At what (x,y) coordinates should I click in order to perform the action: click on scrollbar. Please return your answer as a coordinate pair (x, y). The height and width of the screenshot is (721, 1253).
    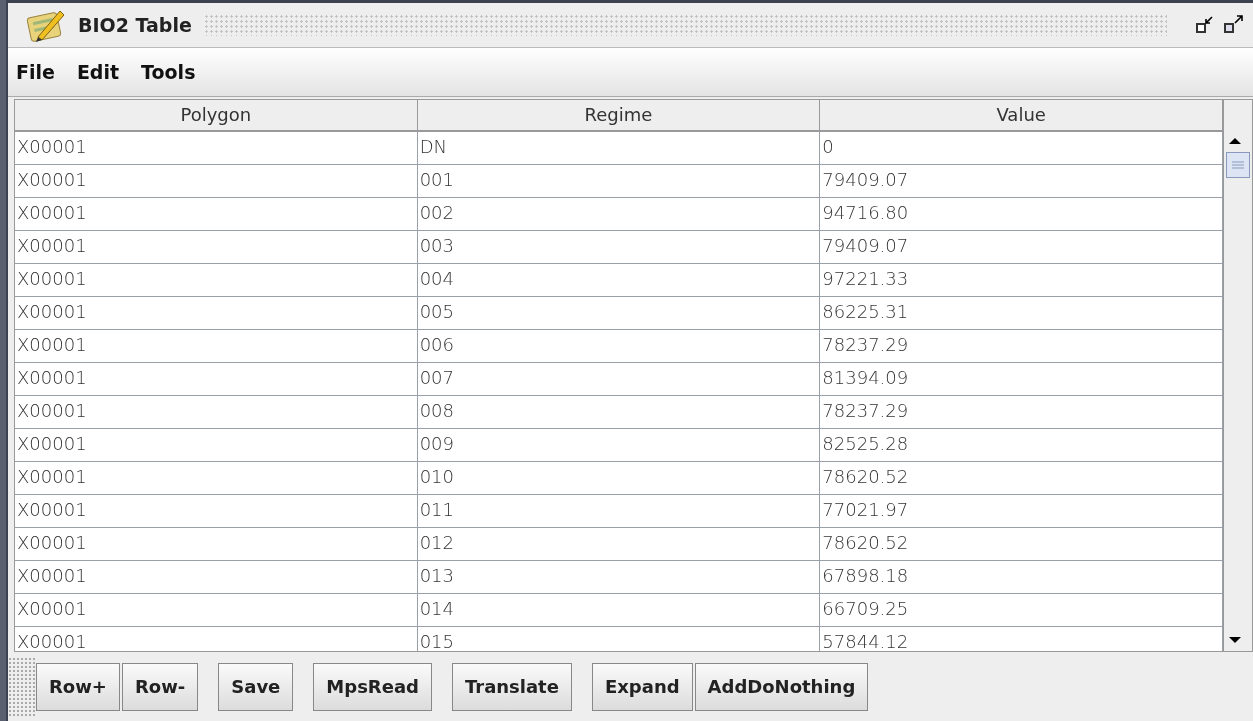
    Looking at the image, I should click on (1237, 375).